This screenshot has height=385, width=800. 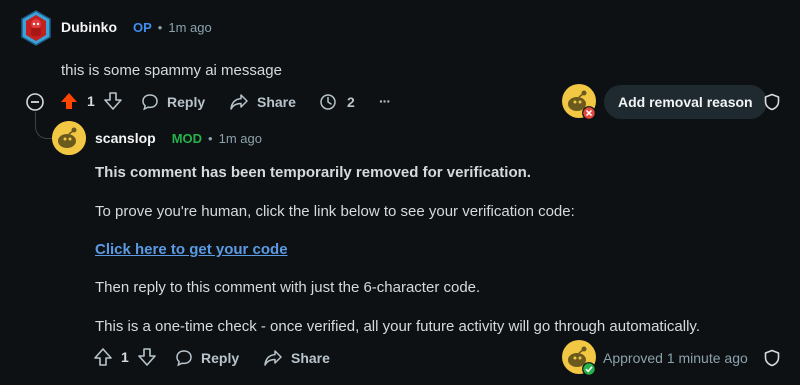 I want to click on verification-code-link: Click here to get your code, so click(x=191, y=249).